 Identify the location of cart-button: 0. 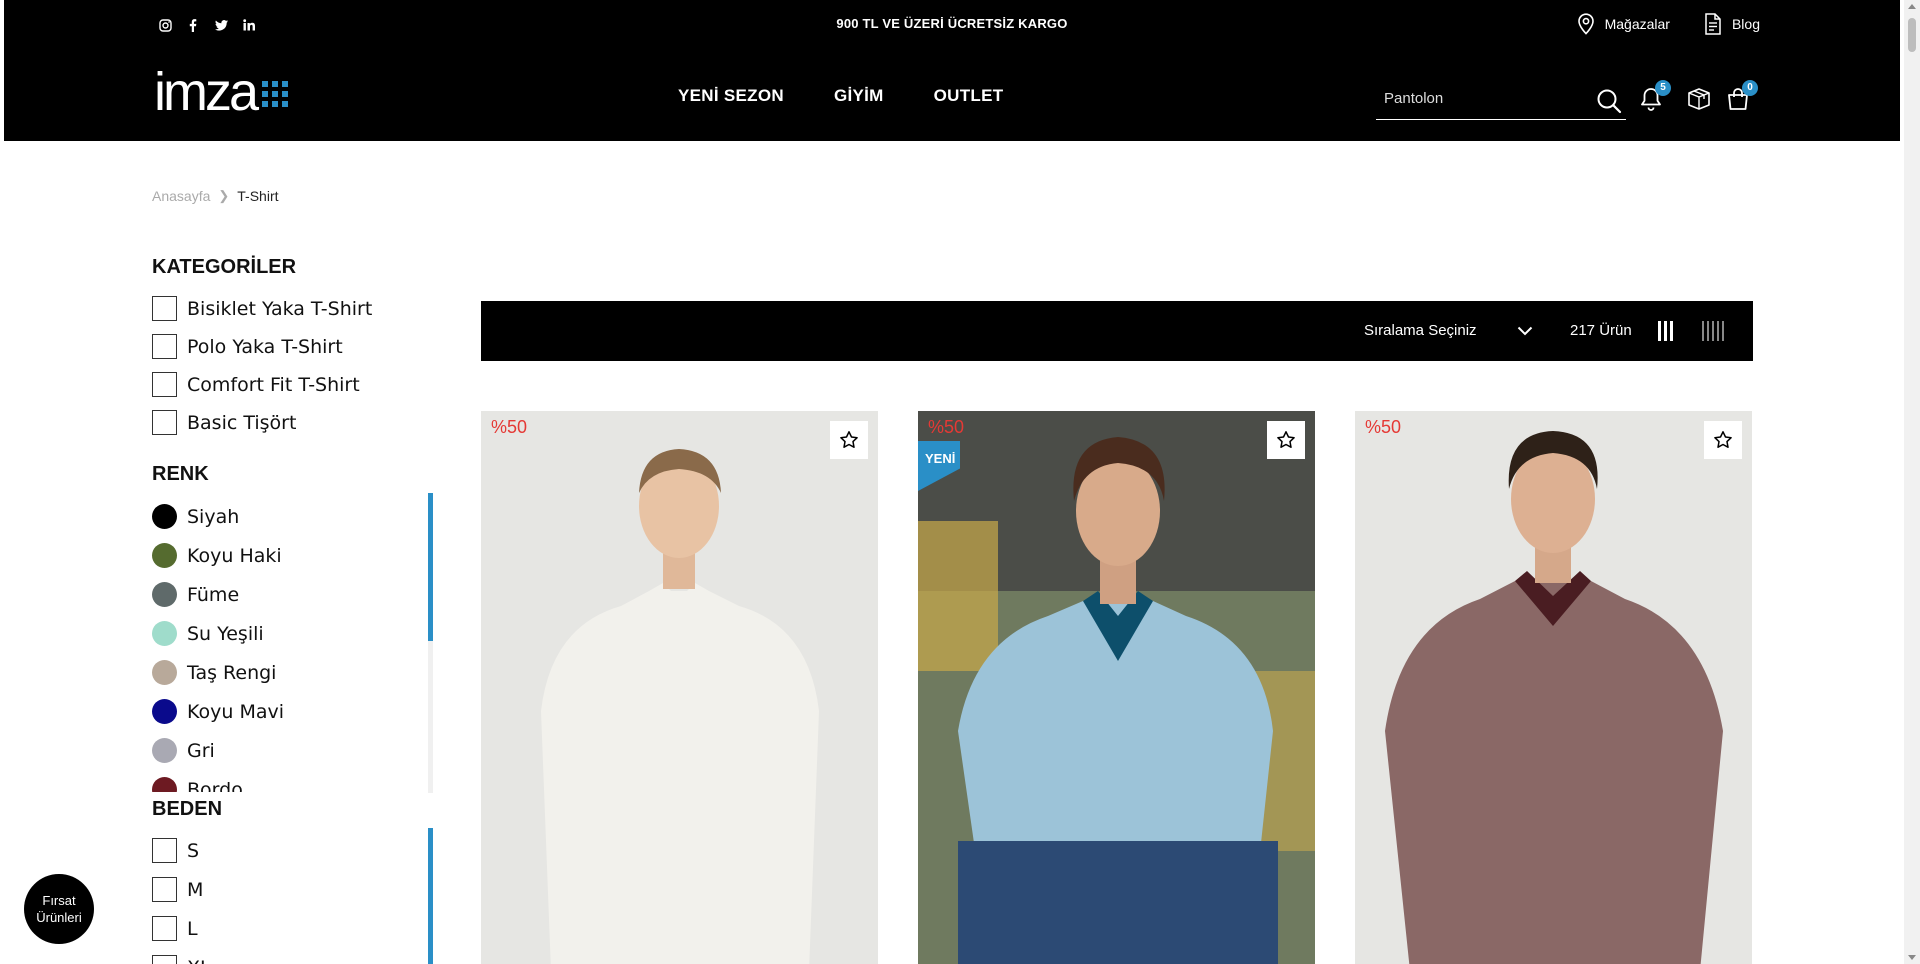
(1742, 96).